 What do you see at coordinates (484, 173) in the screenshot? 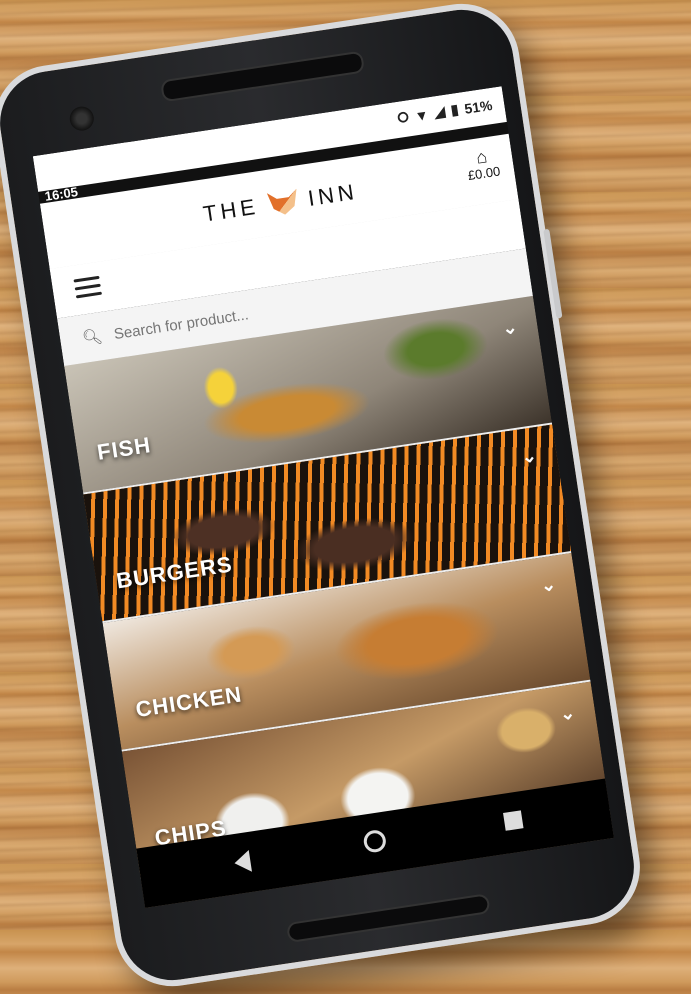
I see `cart-total: £0.00` at bounding box center [484, 173].